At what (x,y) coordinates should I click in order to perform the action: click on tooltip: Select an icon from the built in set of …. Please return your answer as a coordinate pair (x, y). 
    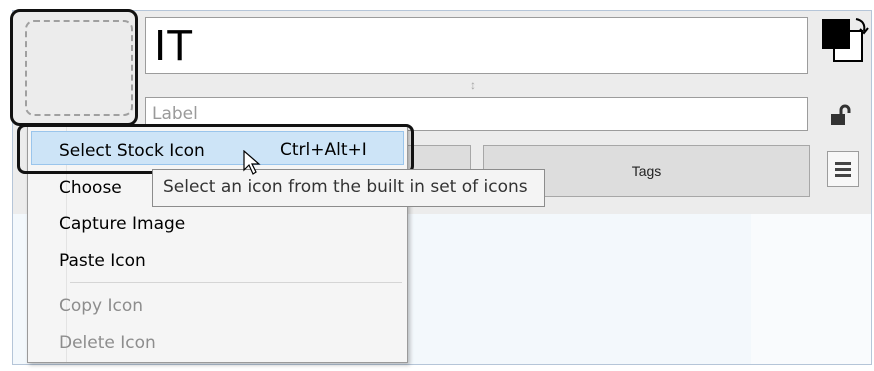
    Looking at the image, I should click on (348, 188).